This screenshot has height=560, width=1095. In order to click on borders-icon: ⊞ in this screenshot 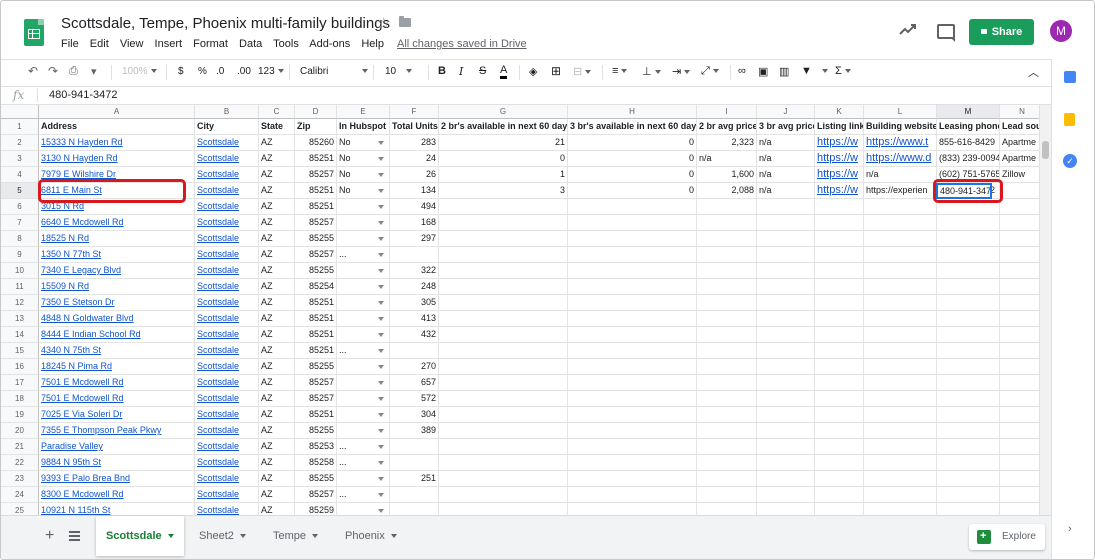, I will do `click(556, 71)`.